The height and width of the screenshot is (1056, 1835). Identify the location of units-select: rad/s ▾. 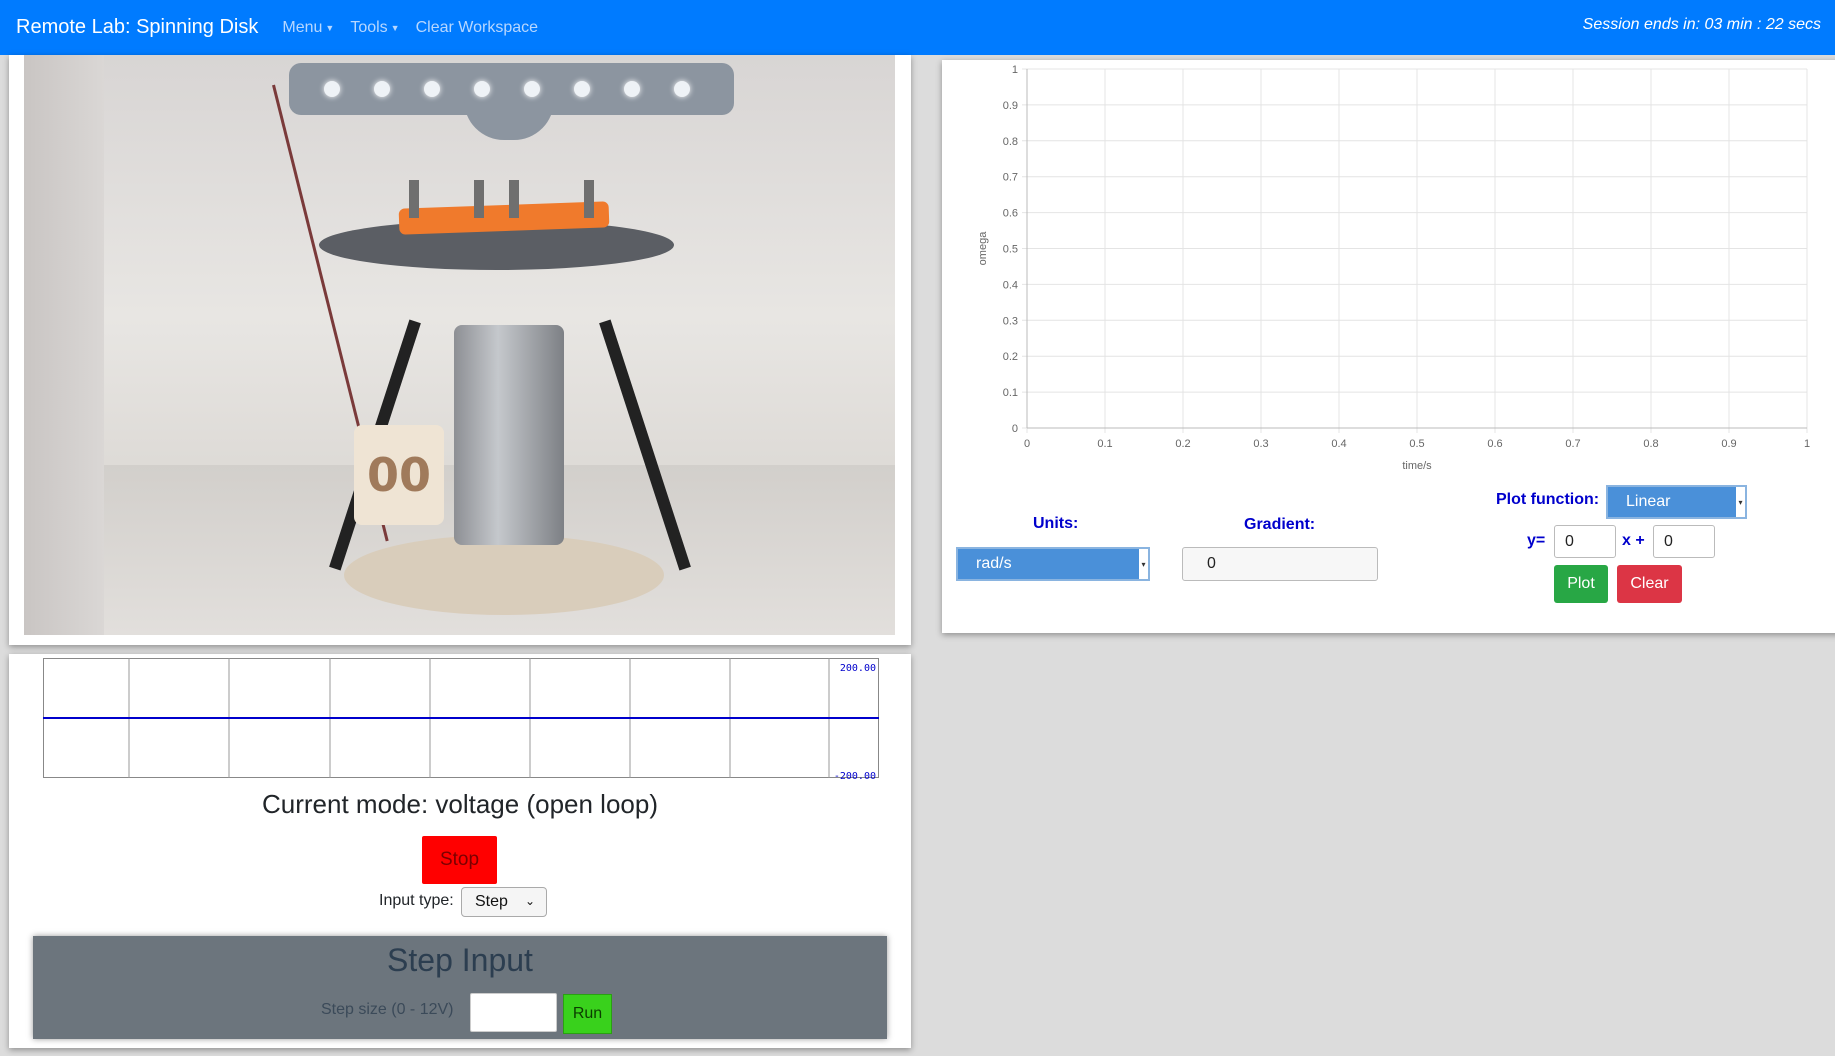
(1053, 564).